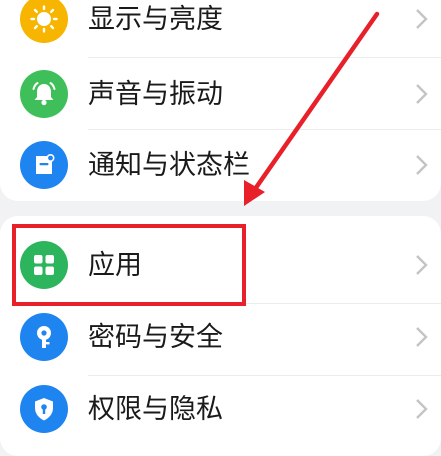  Describe the element at coordinates (312, 108) in the screenshot. I see `annotation-arrow-icon` at that location.